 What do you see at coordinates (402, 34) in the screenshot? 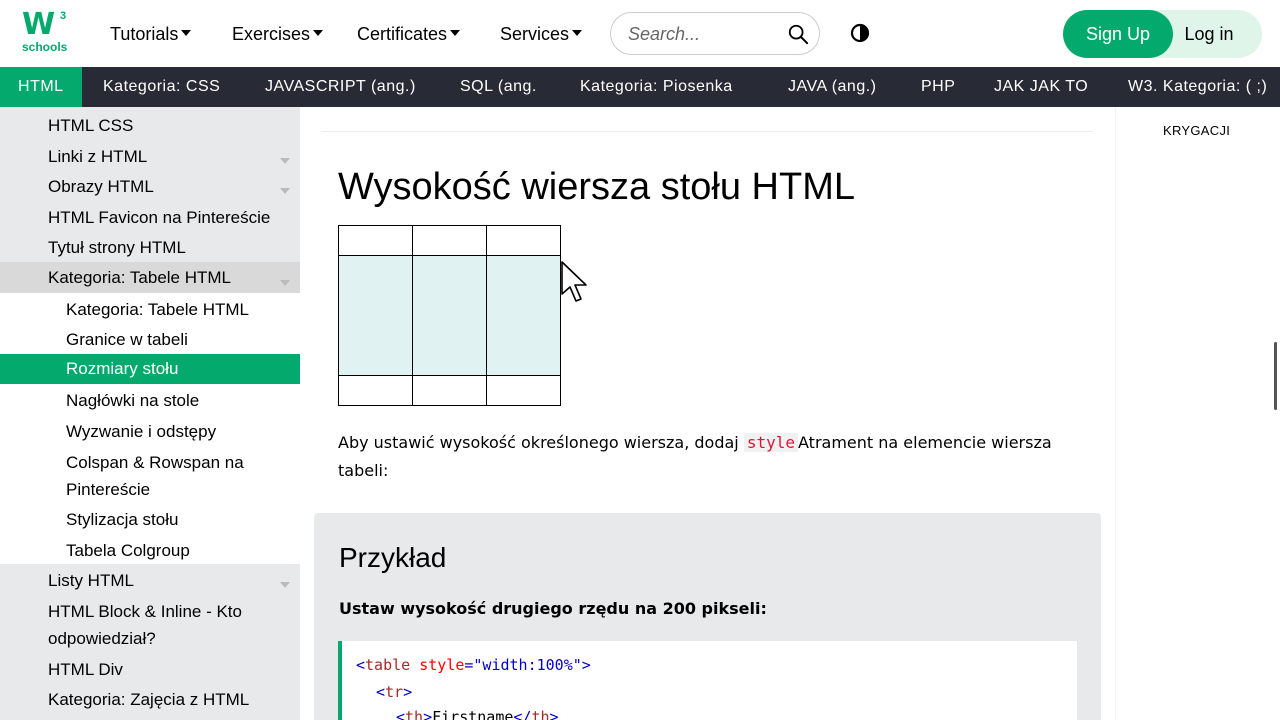
I see `nav-certificates-label: Certificates` at bounding box center [402, 34].